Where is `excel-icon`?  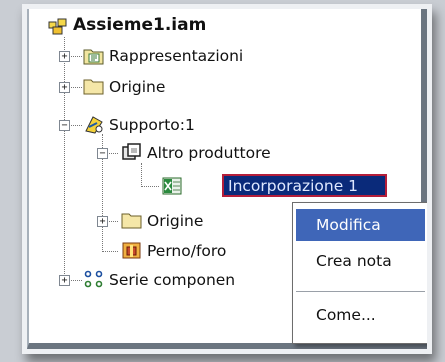
excel-icon is located at coordinates (172, 186).